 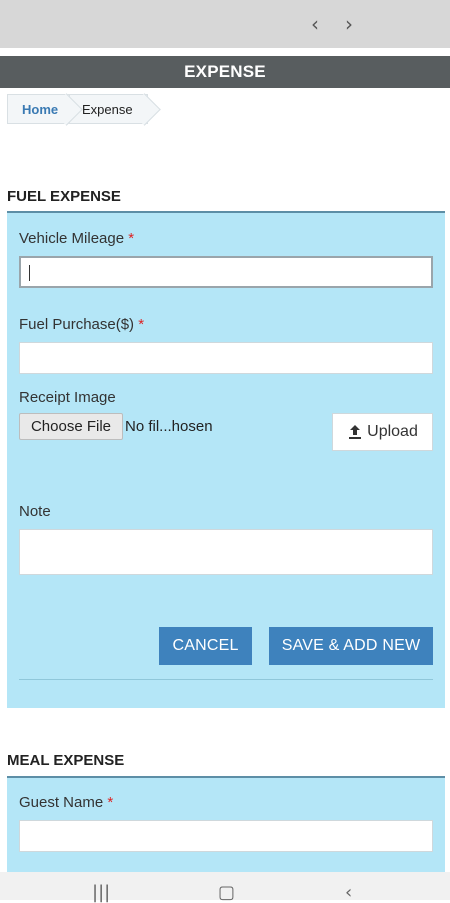 What do you see at coordinates (35, 511) in the screenshot?
I see `note-label: Note` at bounding box center [35, 511].